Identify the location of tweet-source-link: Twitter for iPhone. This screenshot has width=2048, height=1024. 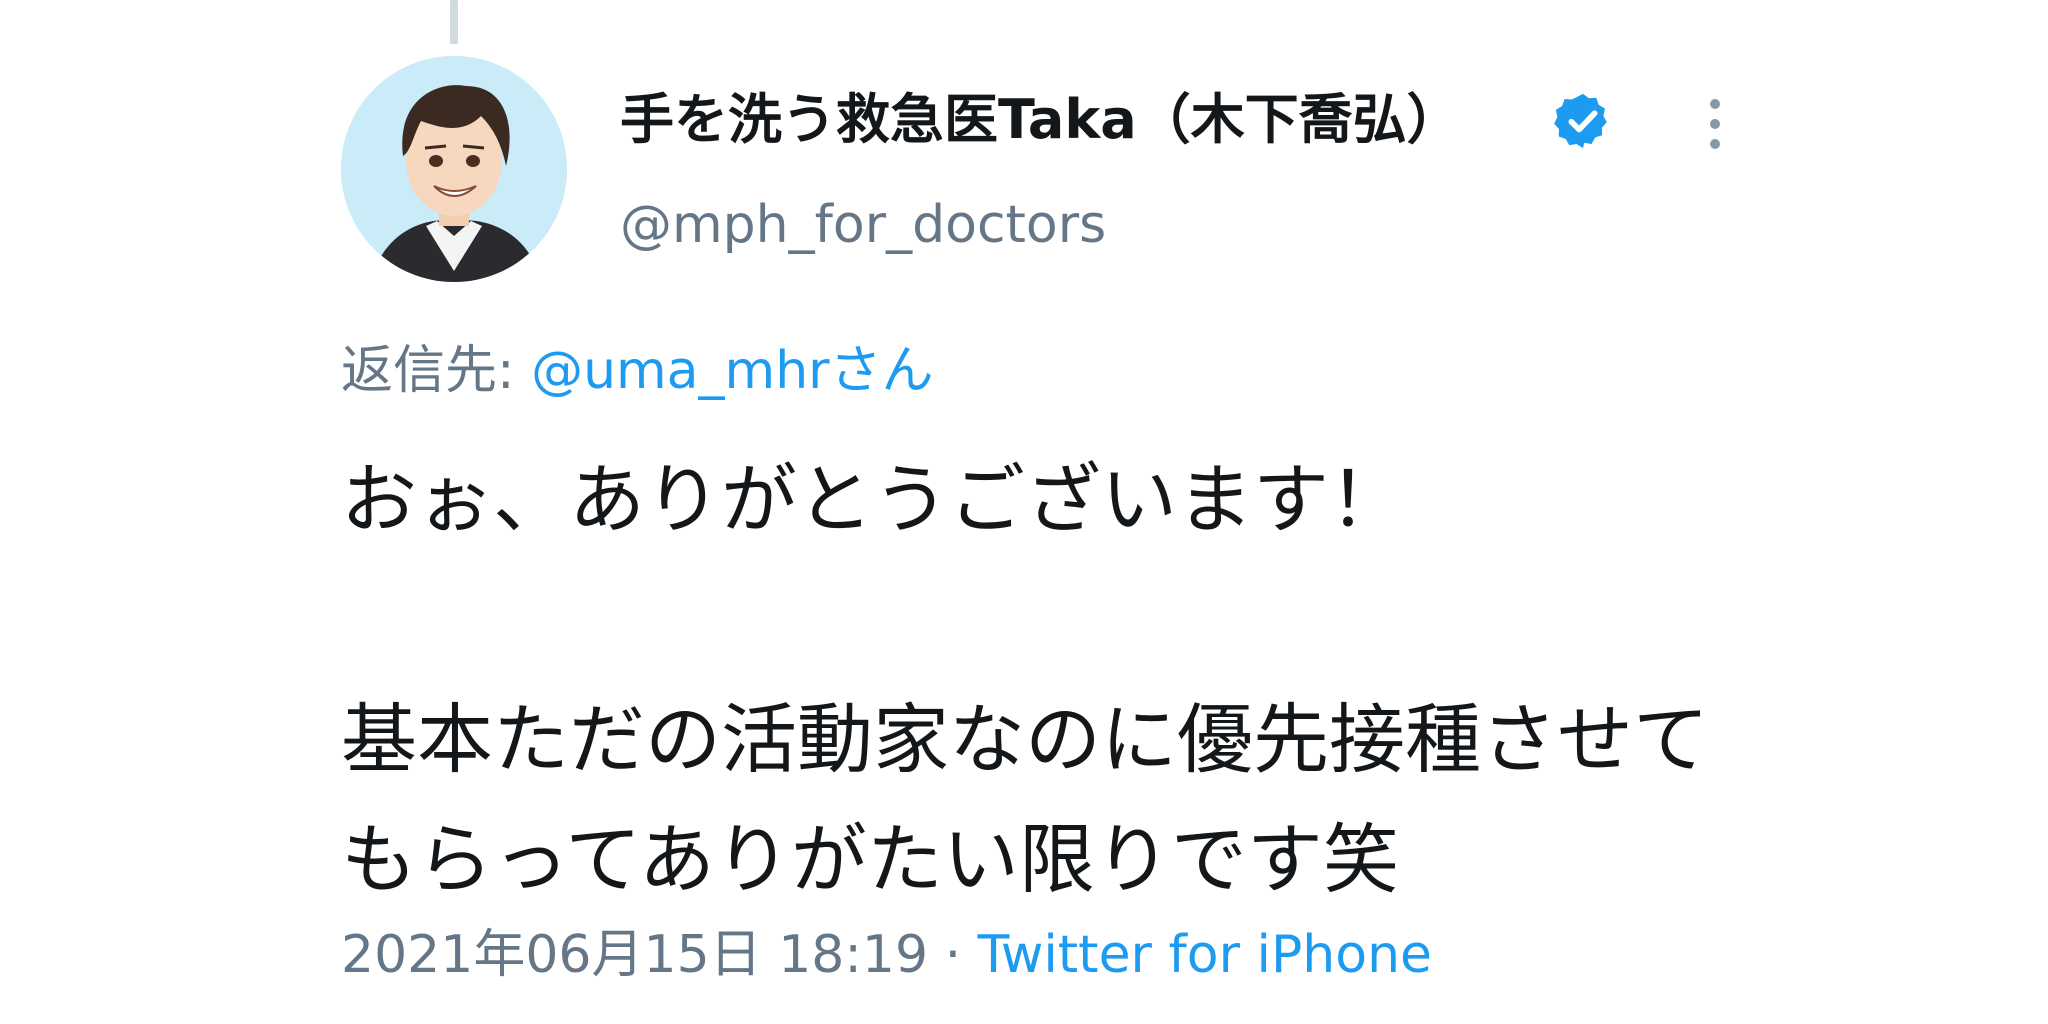
(1205, 955).